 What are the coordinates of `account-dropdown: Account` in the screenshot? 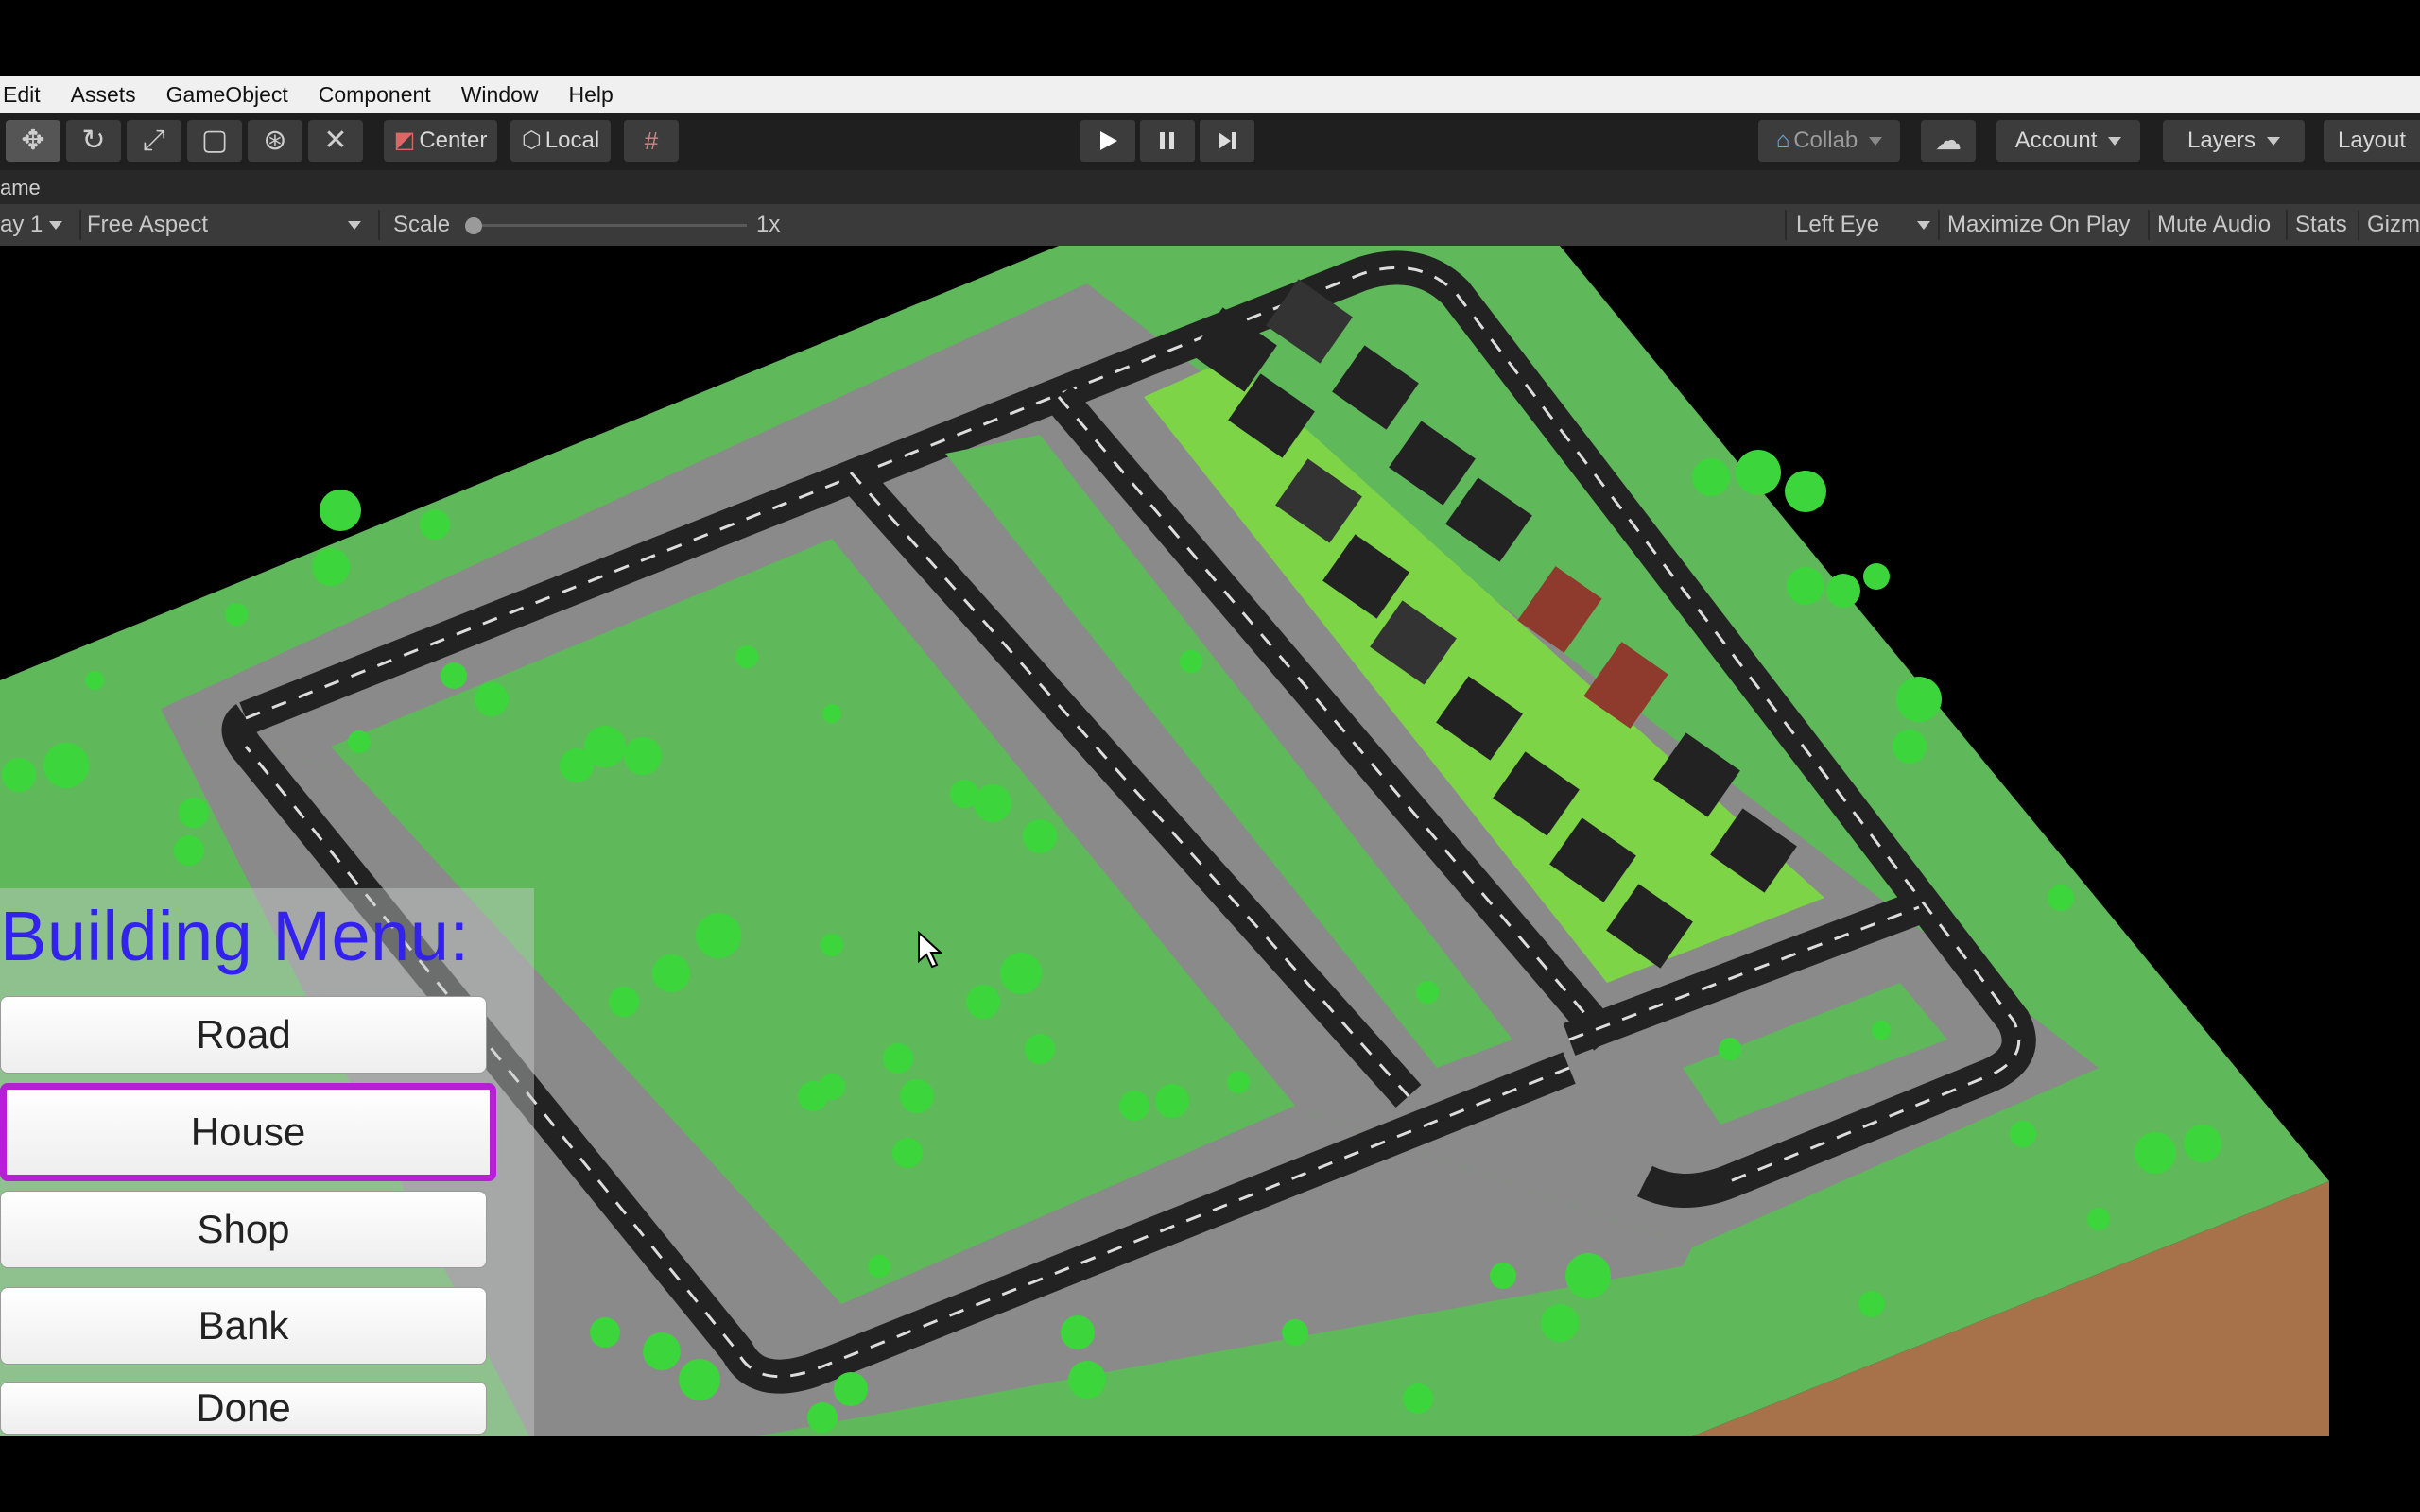 It's located at (2068, 141).